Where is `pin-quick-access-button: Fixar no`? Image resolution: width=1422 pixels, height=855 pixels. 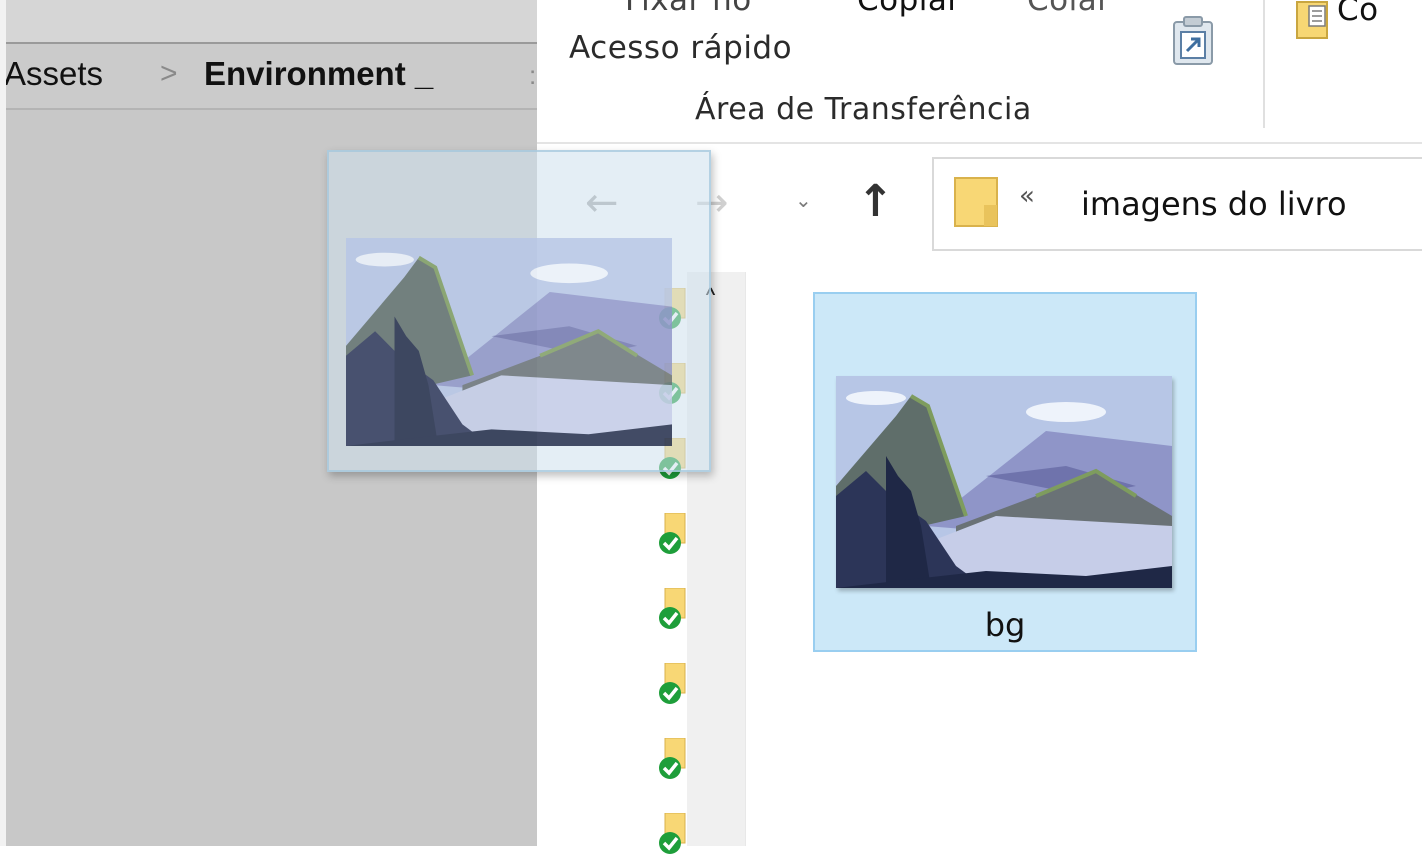 pin-quick-access-button: Fixar no is located at coordinates (688, 9).